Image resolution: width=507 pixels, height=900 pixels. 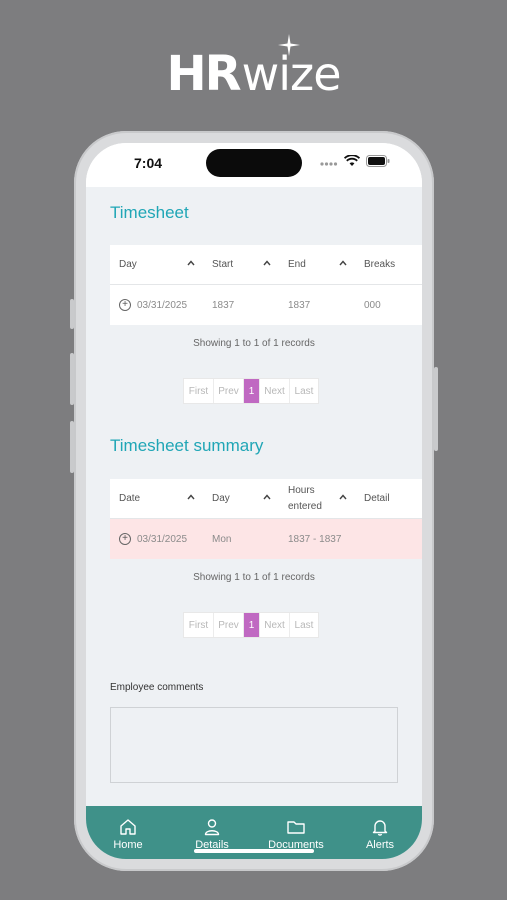 I want to click on hrwize-logo: HR wize, so click(x=253, y=69).